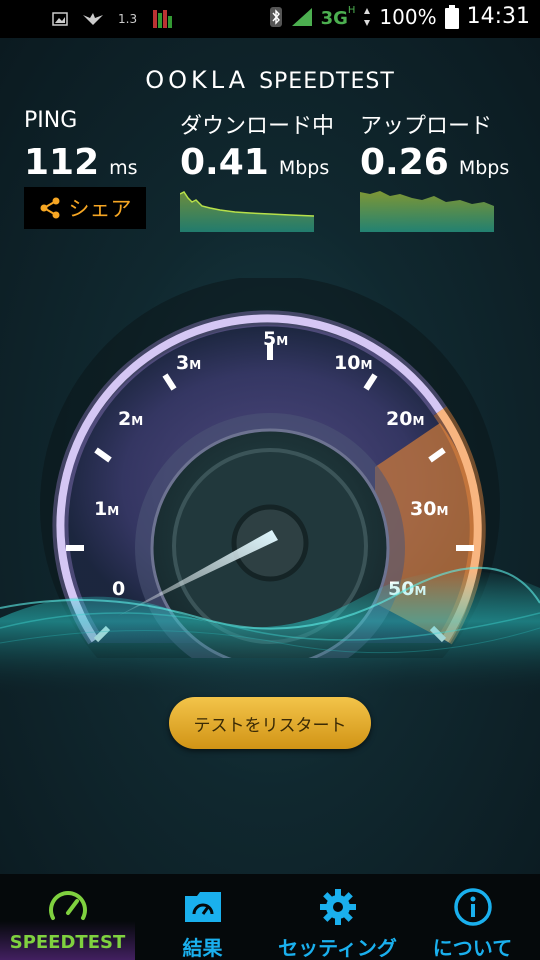 The width and height of the screenshot is (540, 960). Describe the element at coordinates (327, 81) in the screenshot. I see `logo-product: SPEEDTEST` at that location.